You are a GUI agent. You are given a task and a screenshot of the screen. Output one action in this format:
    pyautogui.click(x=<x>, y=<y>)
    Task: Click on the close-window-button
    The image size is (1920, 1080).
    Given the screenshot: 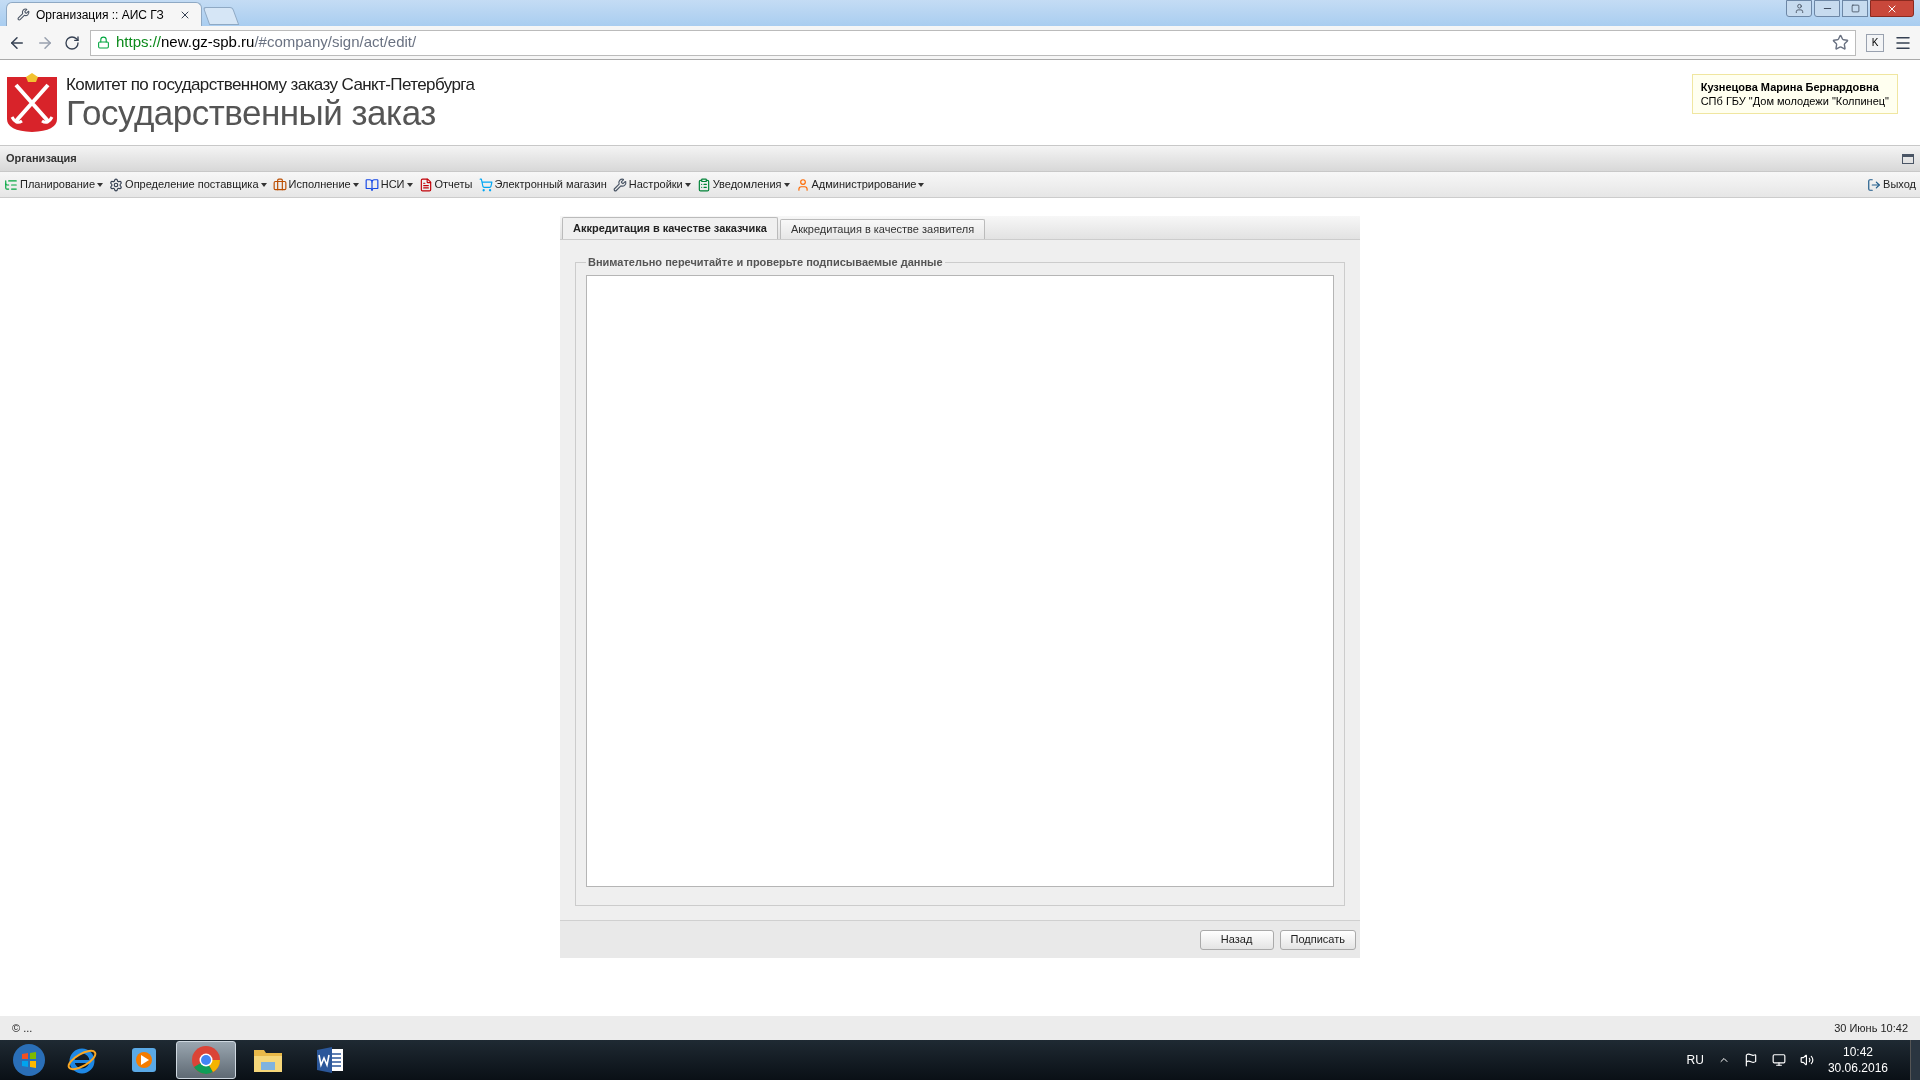 What is the action you would take?
    pyautogui.click(x=1892, y=8)
    